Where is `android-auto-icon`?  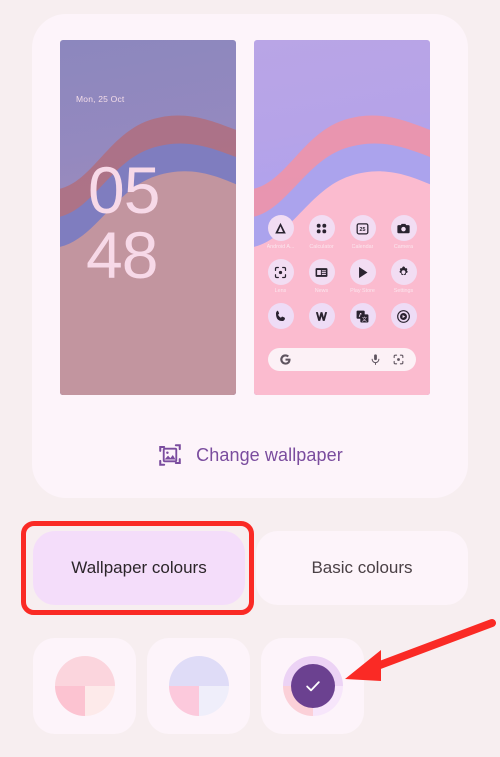
android-auto-icon is located at coordinates (280, 228).